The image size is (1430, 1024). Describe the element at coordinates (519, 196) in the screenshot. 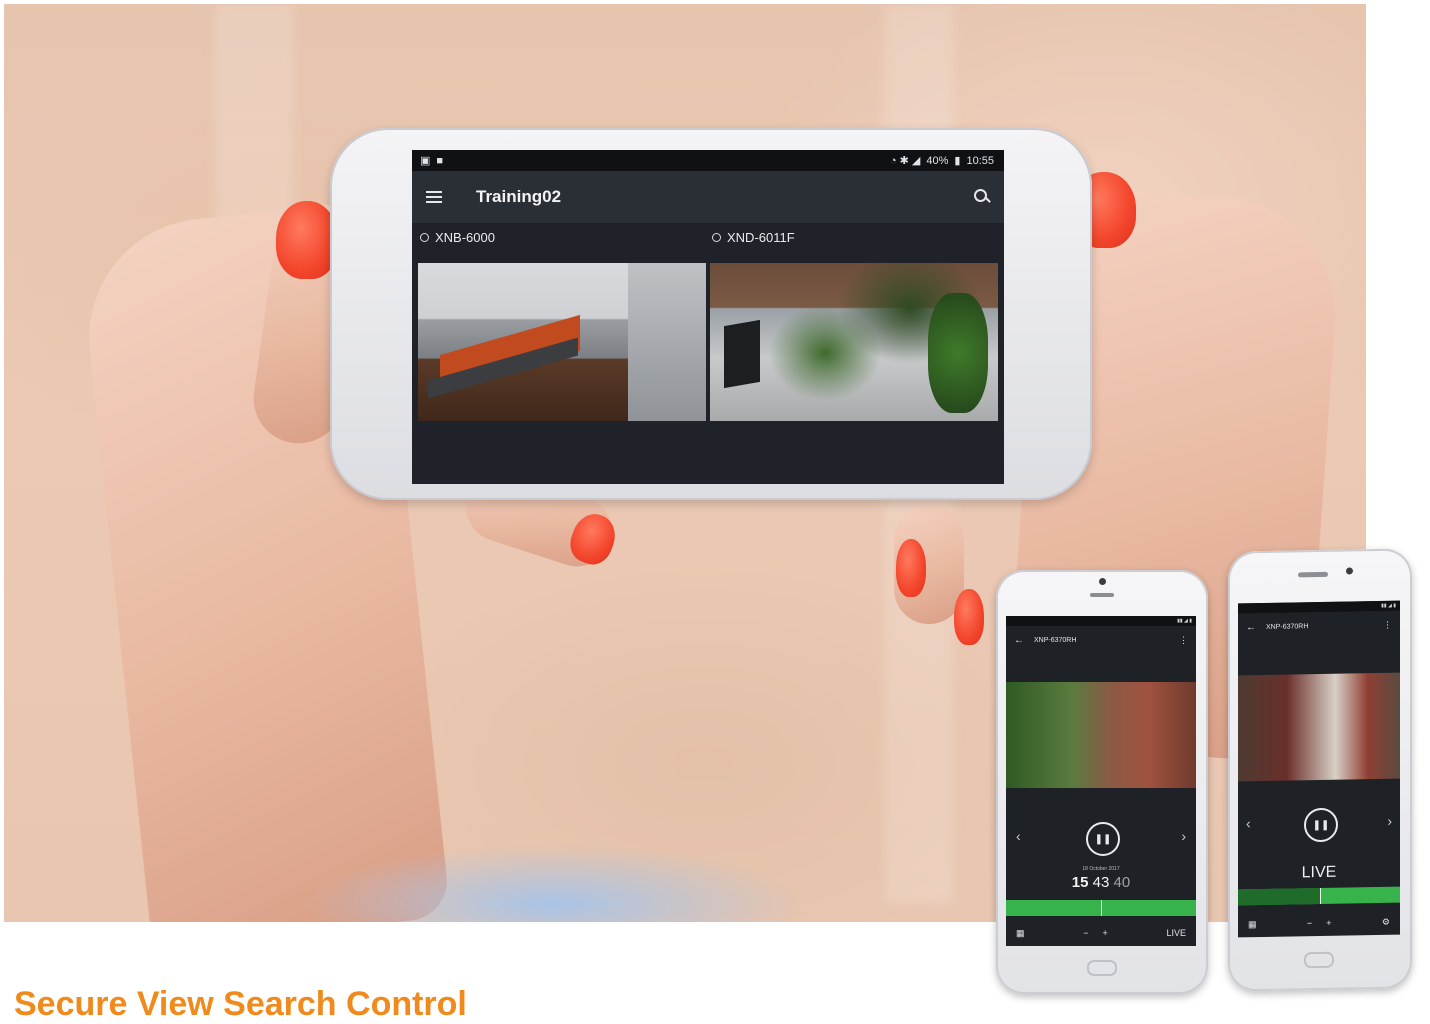

I see `app-title: Training02` at that location.